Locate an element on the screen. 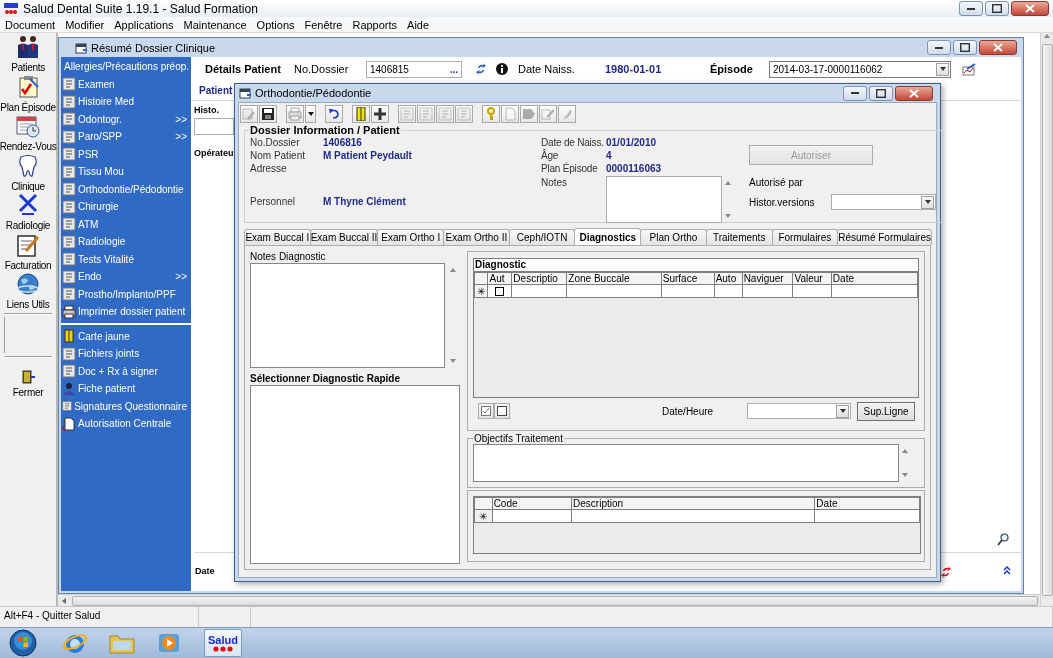 The height and width of the screenshot is (658, 1053). window-title: Salud Dental Suite 1.19.1 - Salud Formation is located at coordinates (140, 8).